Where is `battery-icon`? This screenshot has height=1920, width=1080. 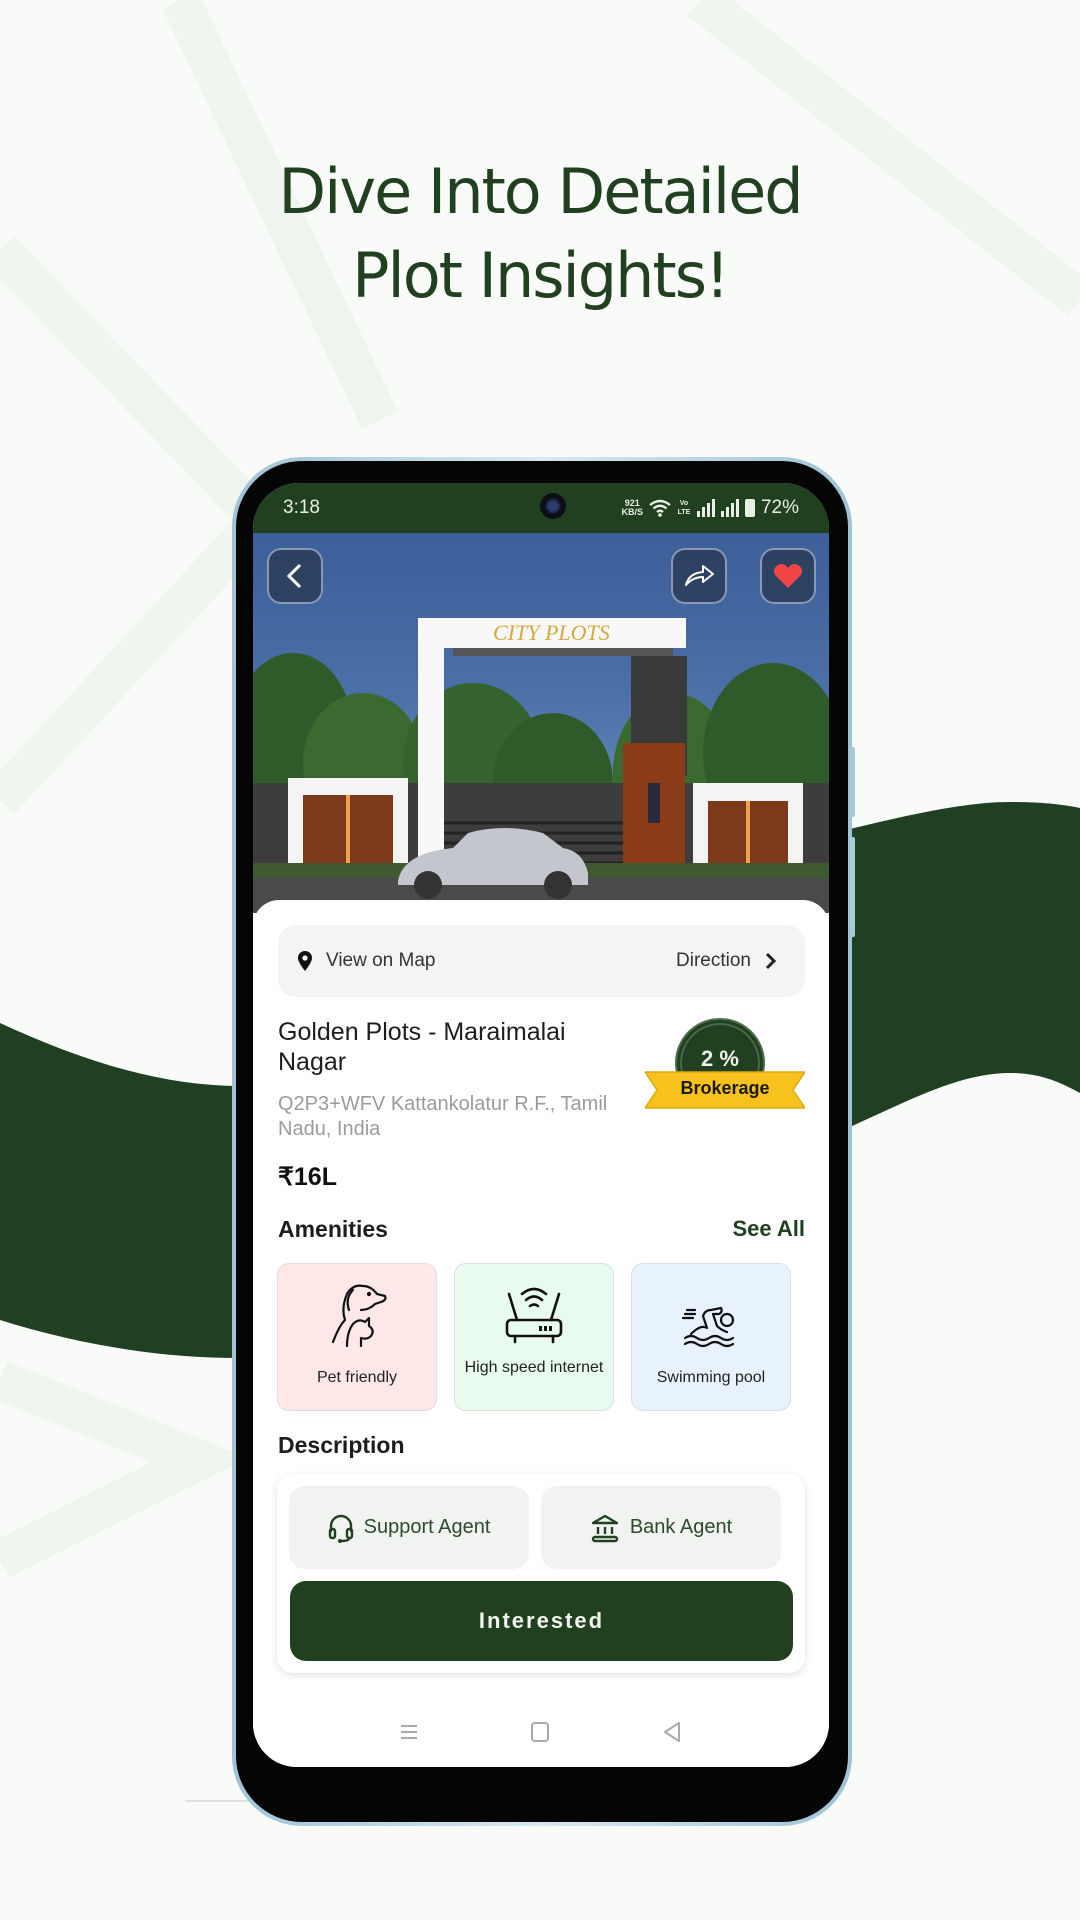
battery-icon is located at coordinates (749, 508).